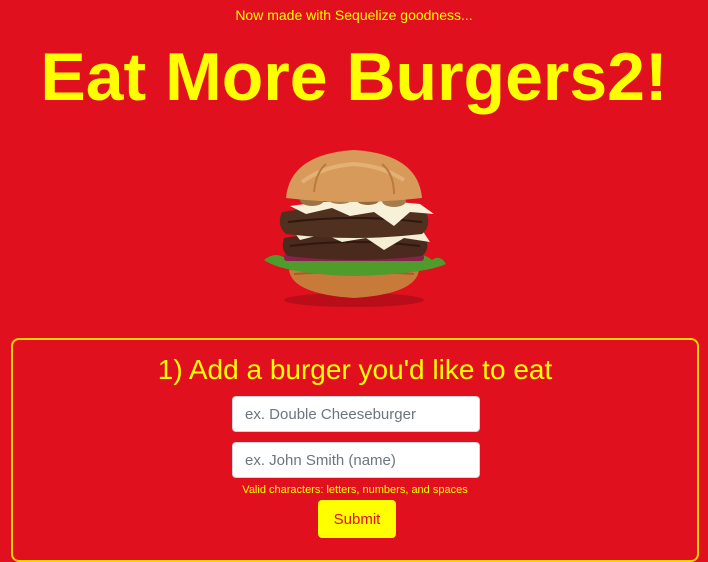 Image resolution: width=708 pixels, height=562 pixels. Describe the element at coordinates (357, 519) in the screenshot. I see `submit-button: Submit` at that location.